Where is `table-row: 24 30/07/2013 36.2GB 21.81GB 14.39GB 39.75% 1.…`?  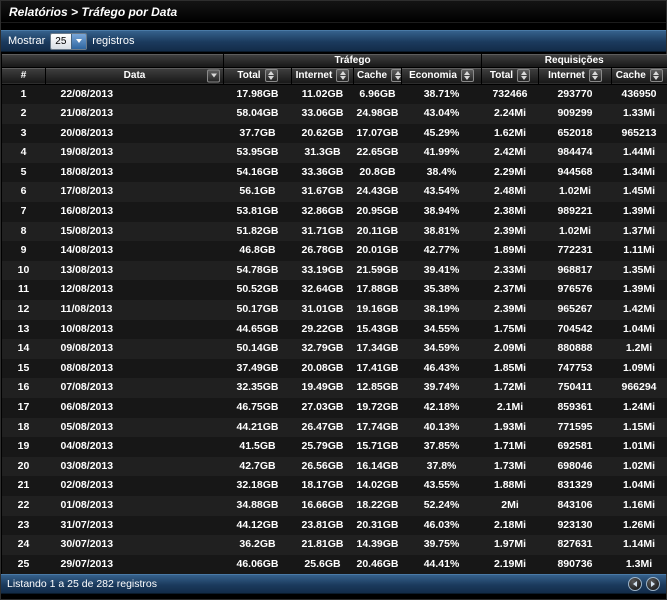 table-row: 24 30/07/2013 36.2GB 21.81GB 14.39GB 39.75% 1.… is located at coordinates (334, 545).